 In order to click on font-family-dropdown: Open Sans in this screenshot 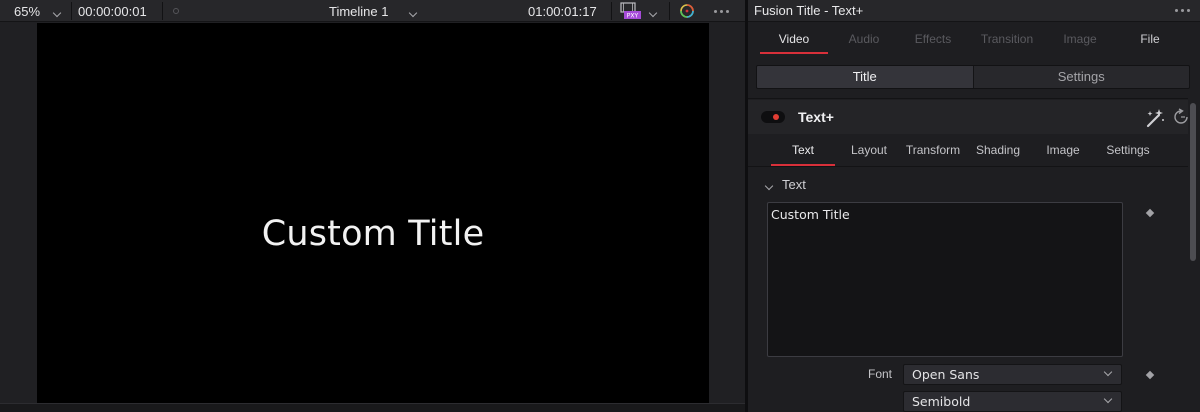, I will do `click(1012, 374)`.